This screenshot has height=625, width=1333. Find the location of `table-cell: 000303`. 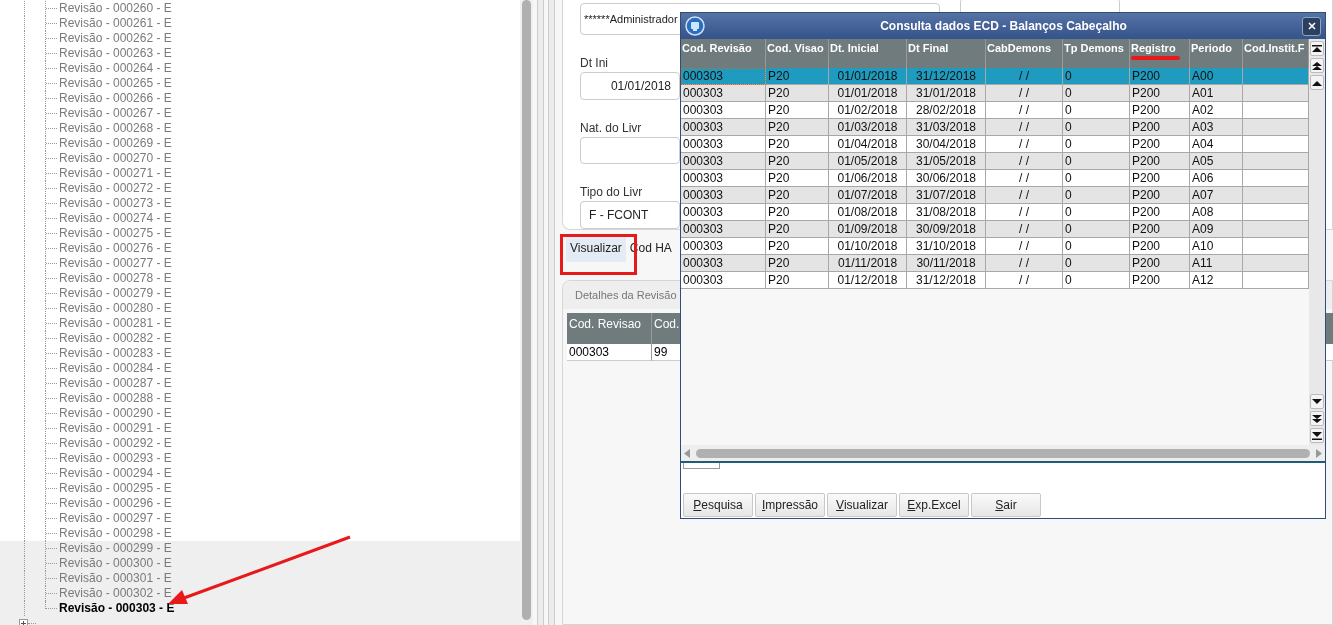

table-cell: 000303 is located at coordinates (609, 352).